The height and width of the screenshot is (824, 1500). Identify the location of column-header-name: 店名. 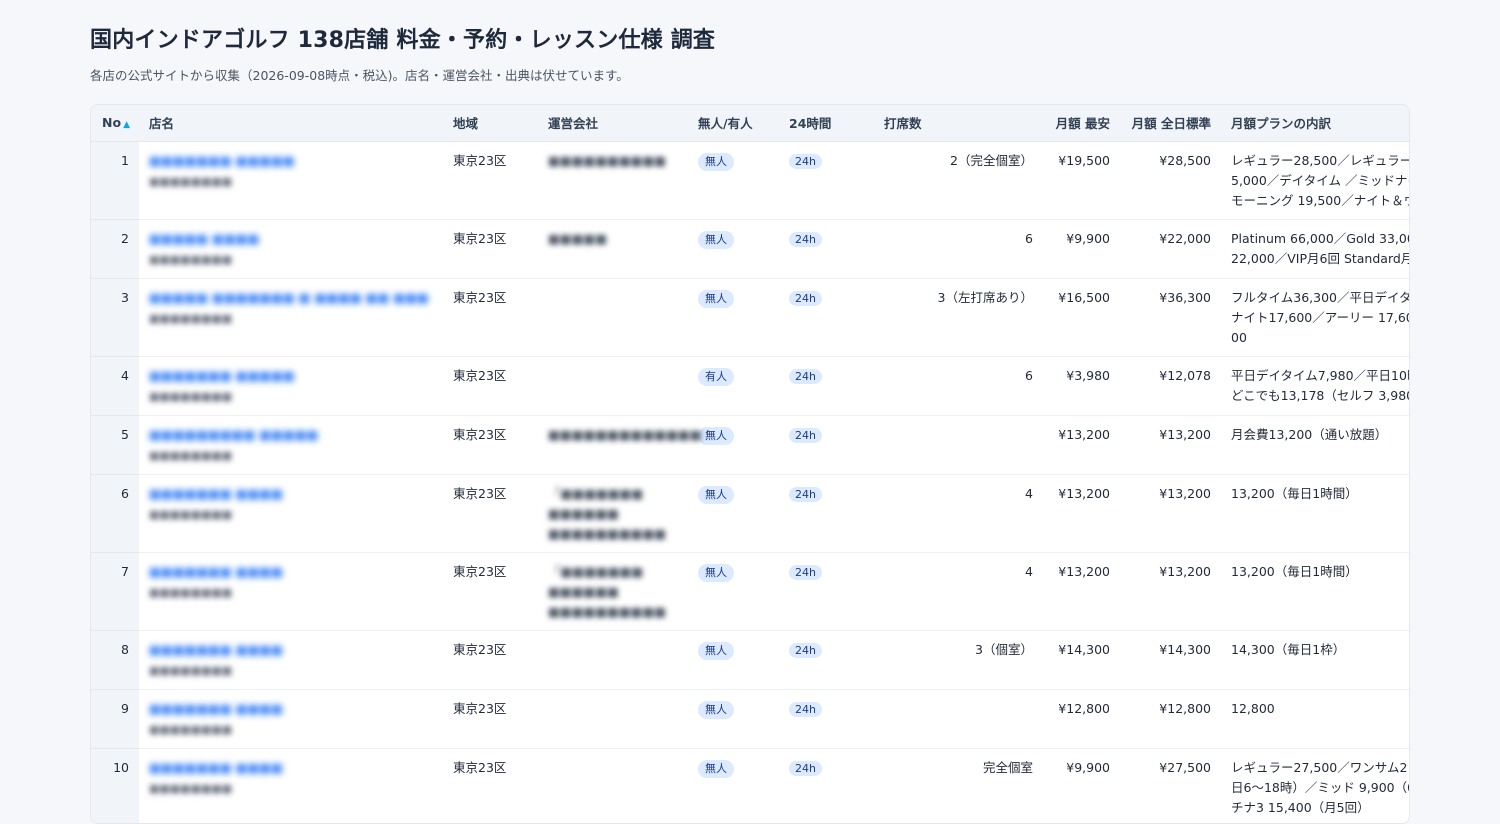
(291, 123).